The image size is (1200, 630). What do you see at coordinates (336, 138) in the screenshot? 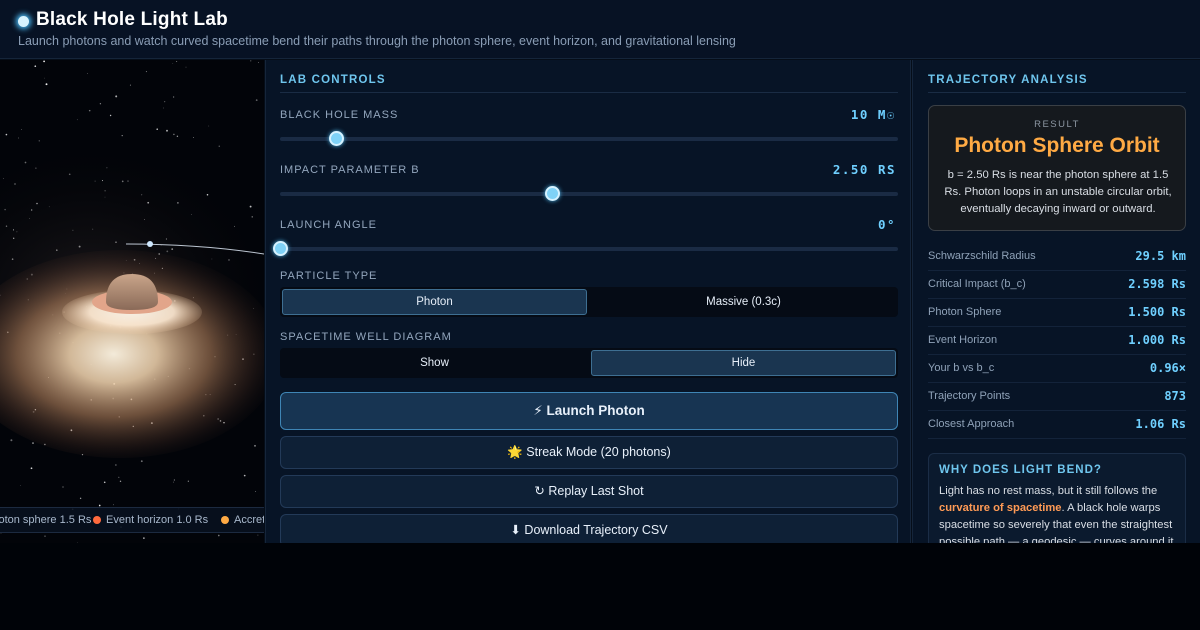
I see `mass-slider-thumb` at bounding box center [336, 138].